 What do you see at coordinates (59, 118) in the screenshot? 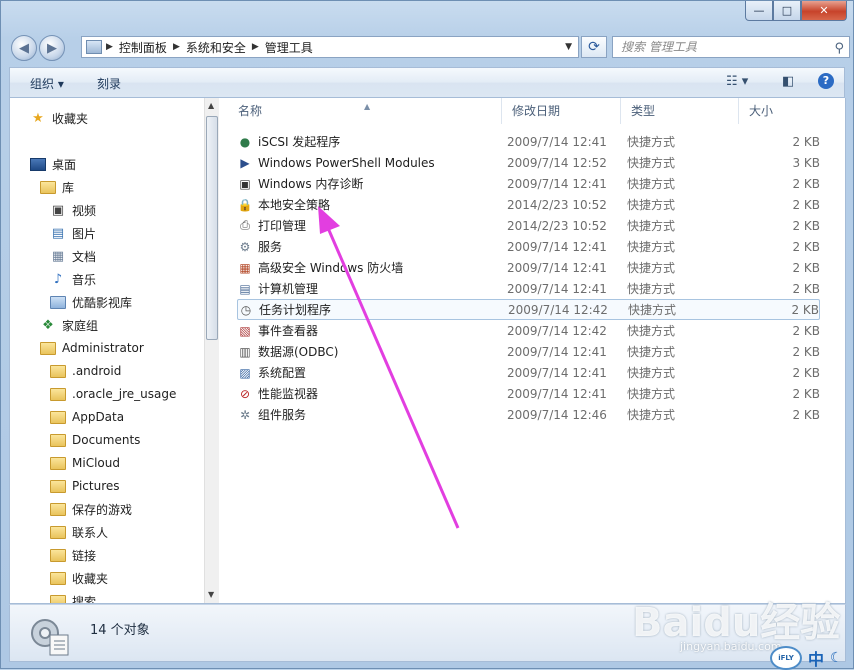
I see `nav-favorites: ★ 收藏夹` at bounding box center [59, 118].